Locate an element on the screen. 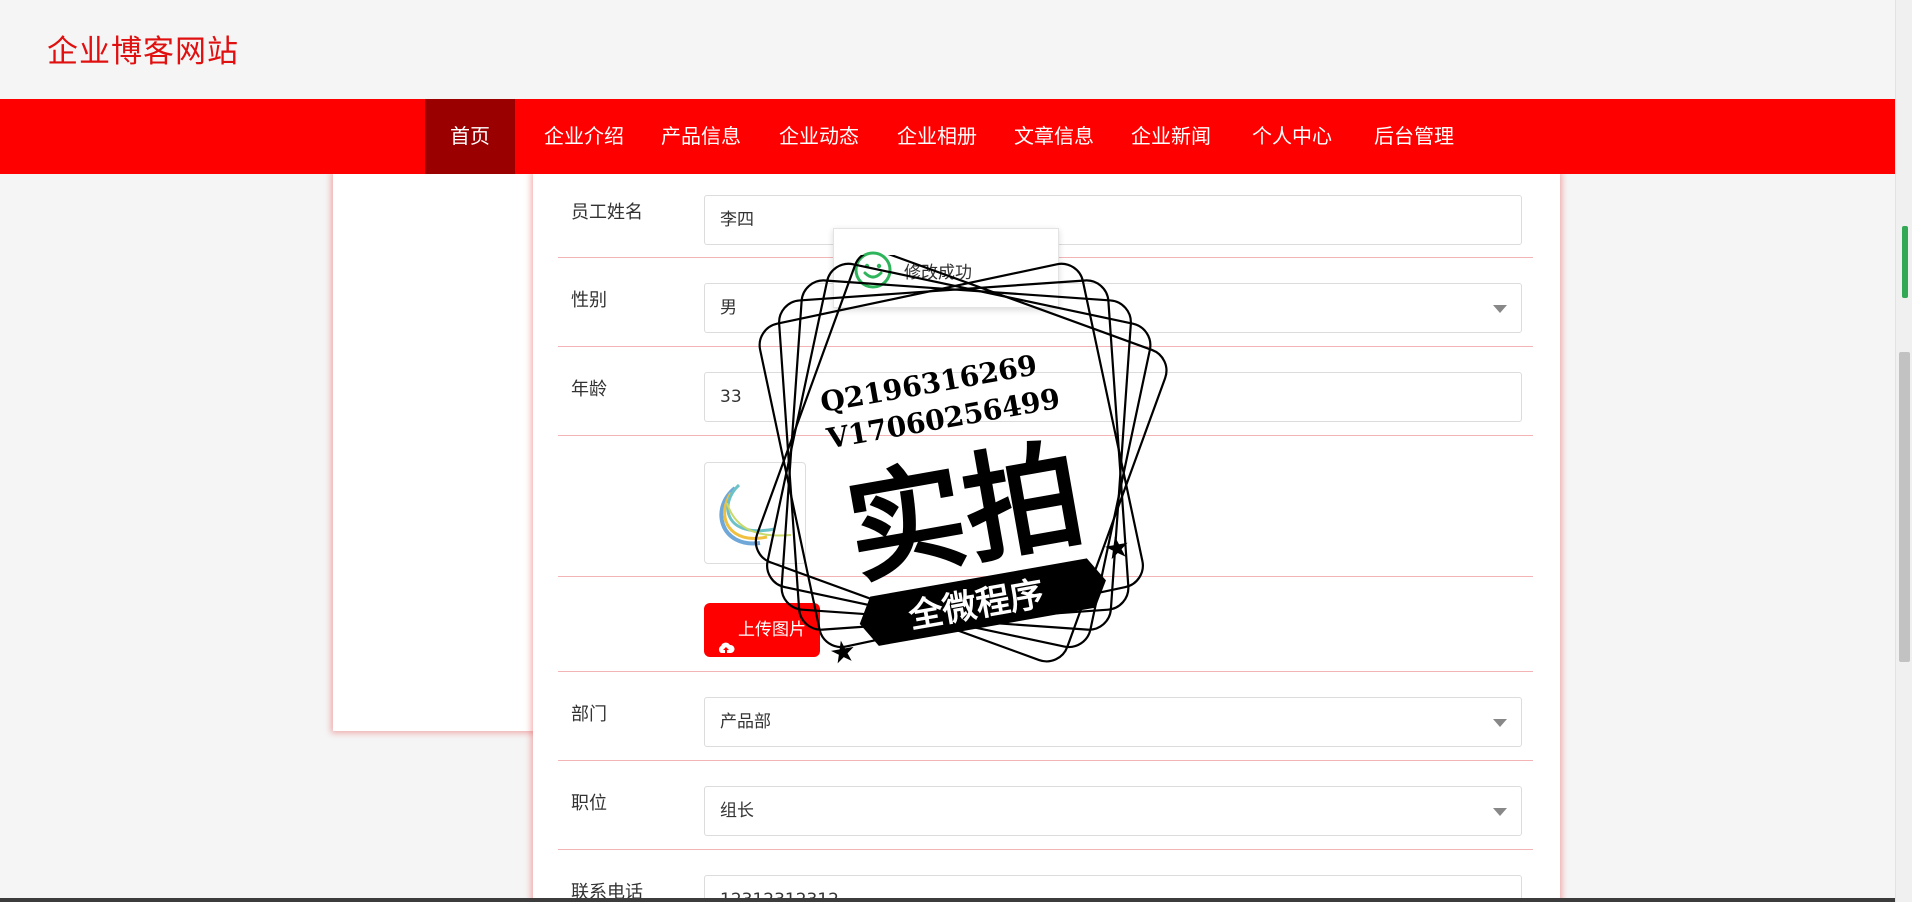 This screenshot has width=1912, height=902. bottom-edge-bar is located at coordinates (947, 900).